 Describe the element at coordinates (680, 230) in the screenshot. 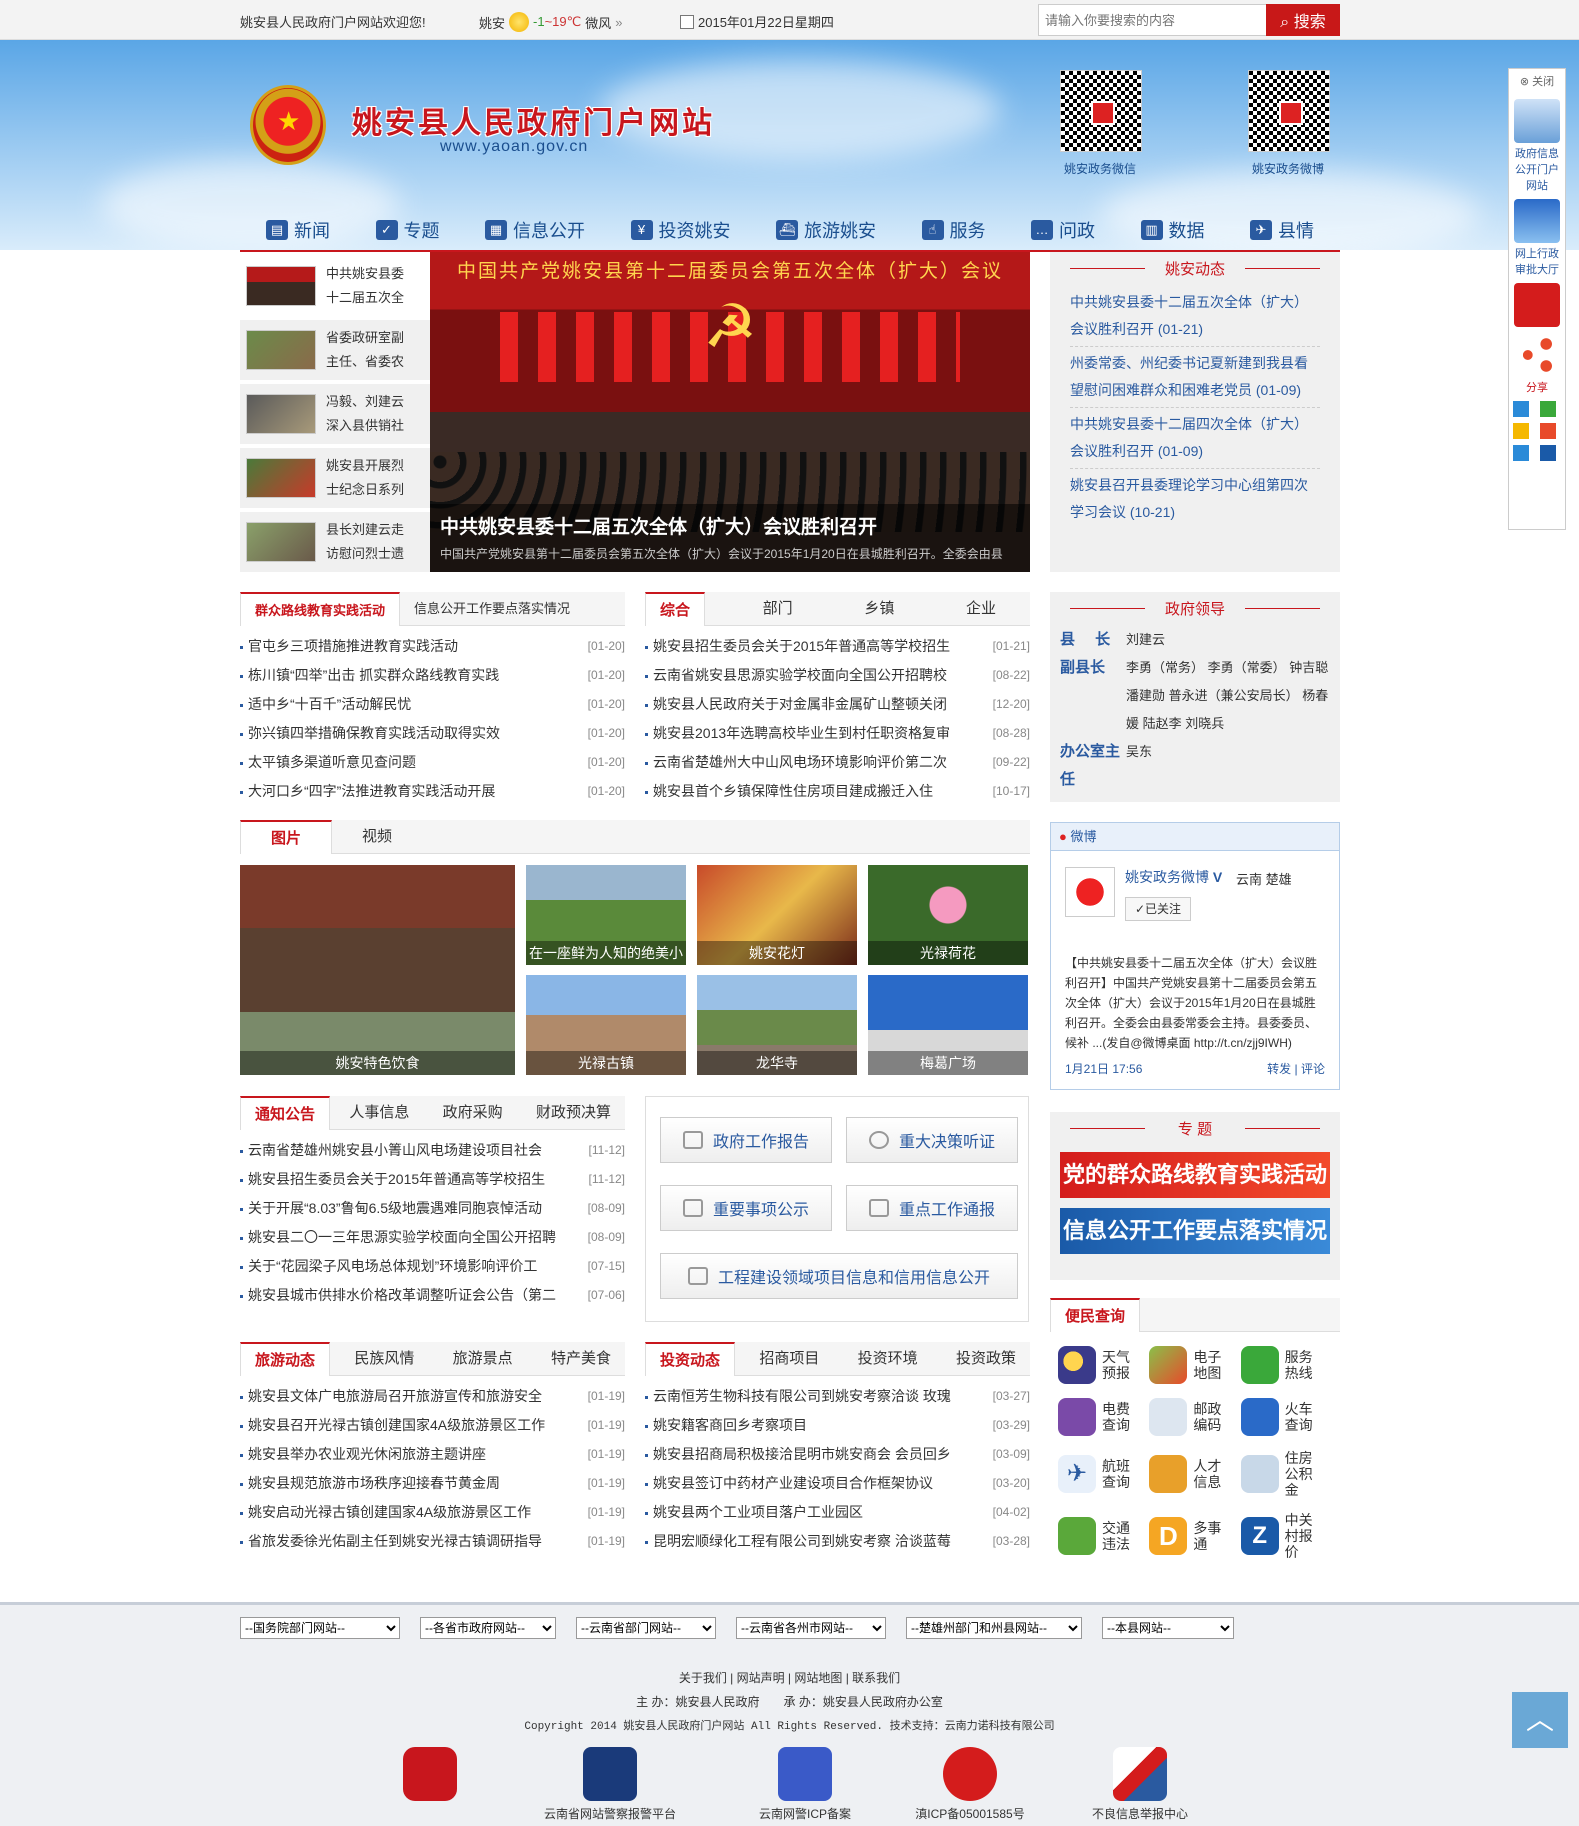

I see `nav-invest: ¥ 投资姚安` at that location.